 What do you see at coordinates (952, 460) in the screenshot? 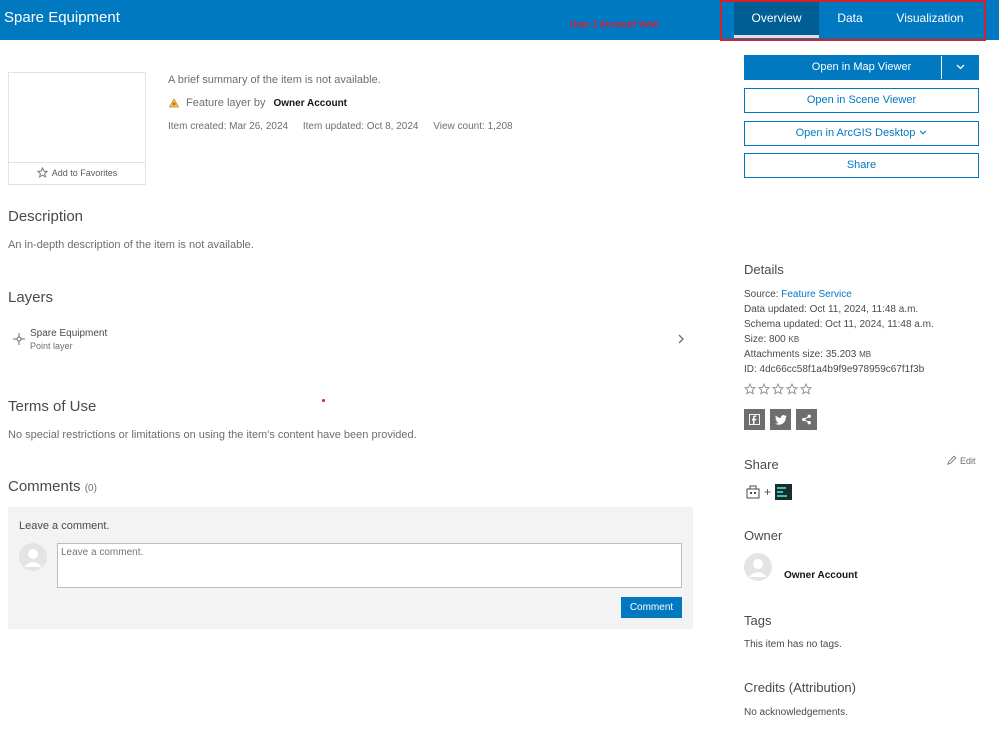
I see `pencil-icon` at bounding box center [952, 460].